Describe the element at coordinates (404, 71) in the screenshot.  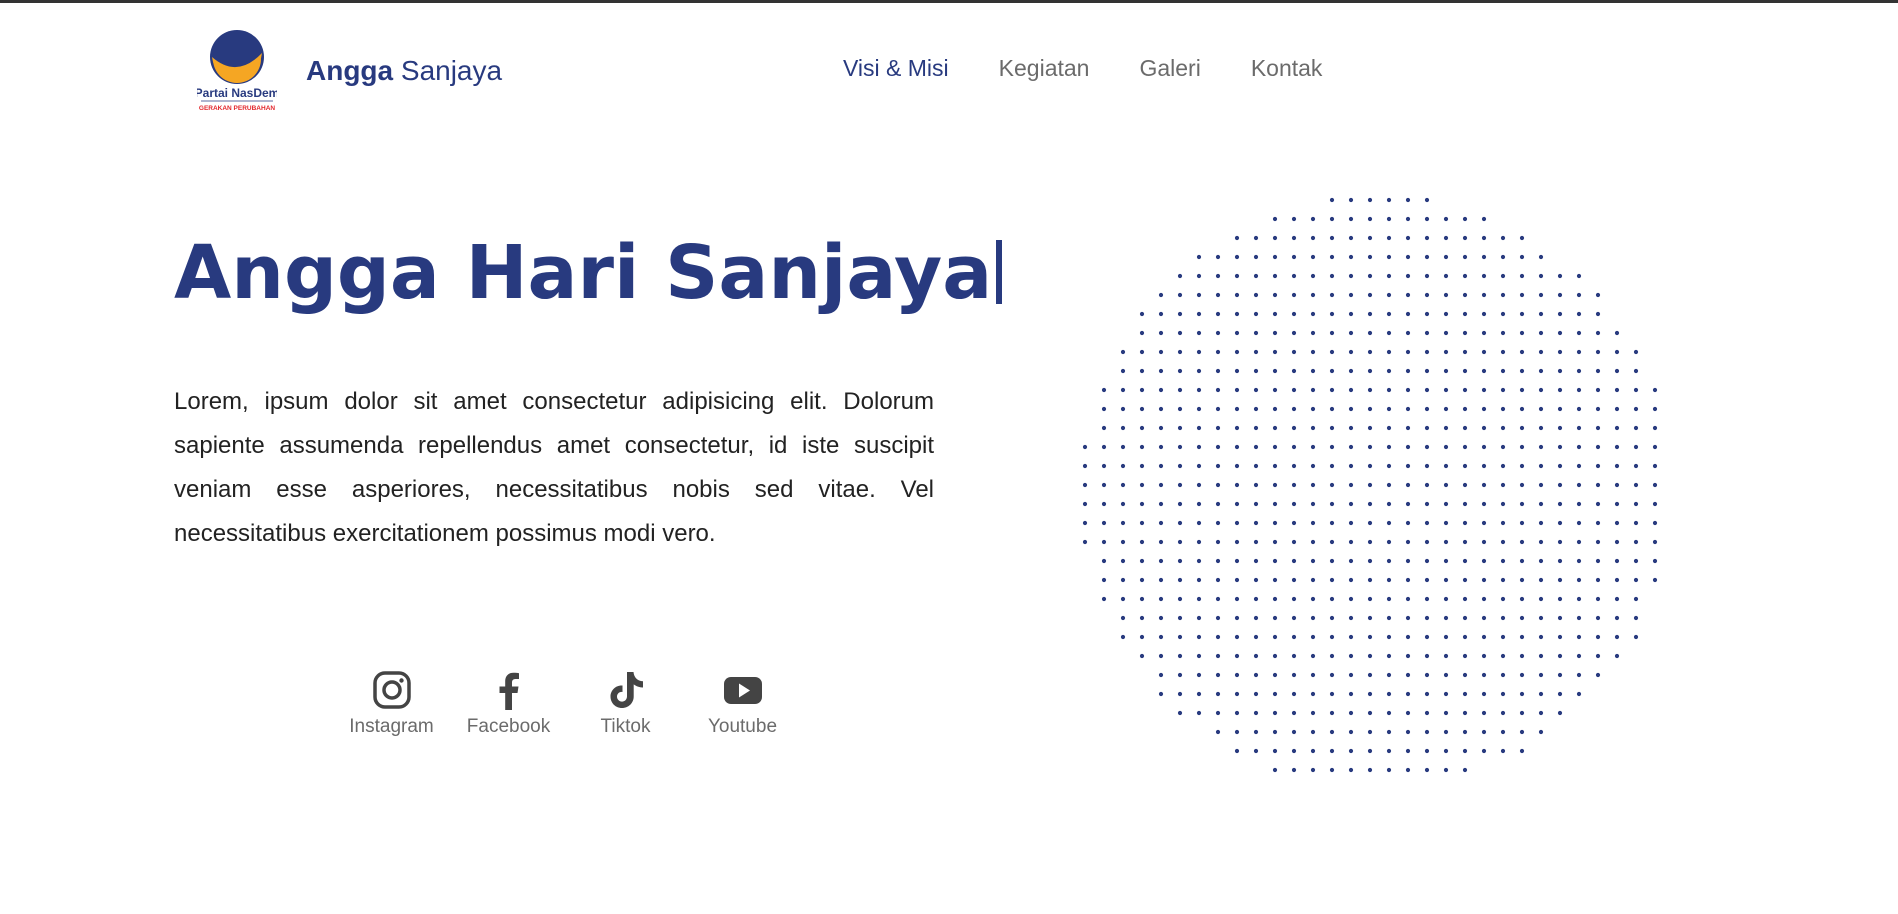
I see `brand-name: Angga Sanjaya` at that location.